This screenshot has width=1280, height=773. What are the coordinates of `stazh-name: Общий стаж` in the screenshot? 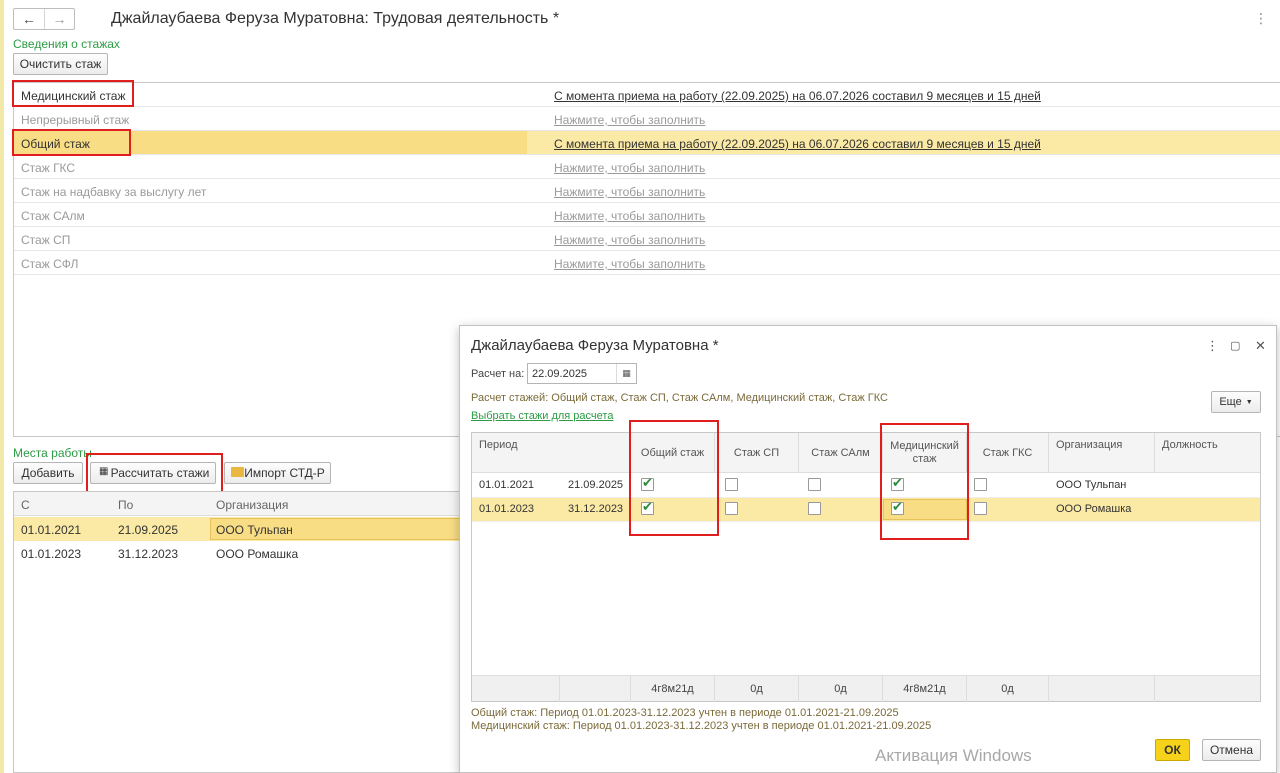 It's located at (55, 144).